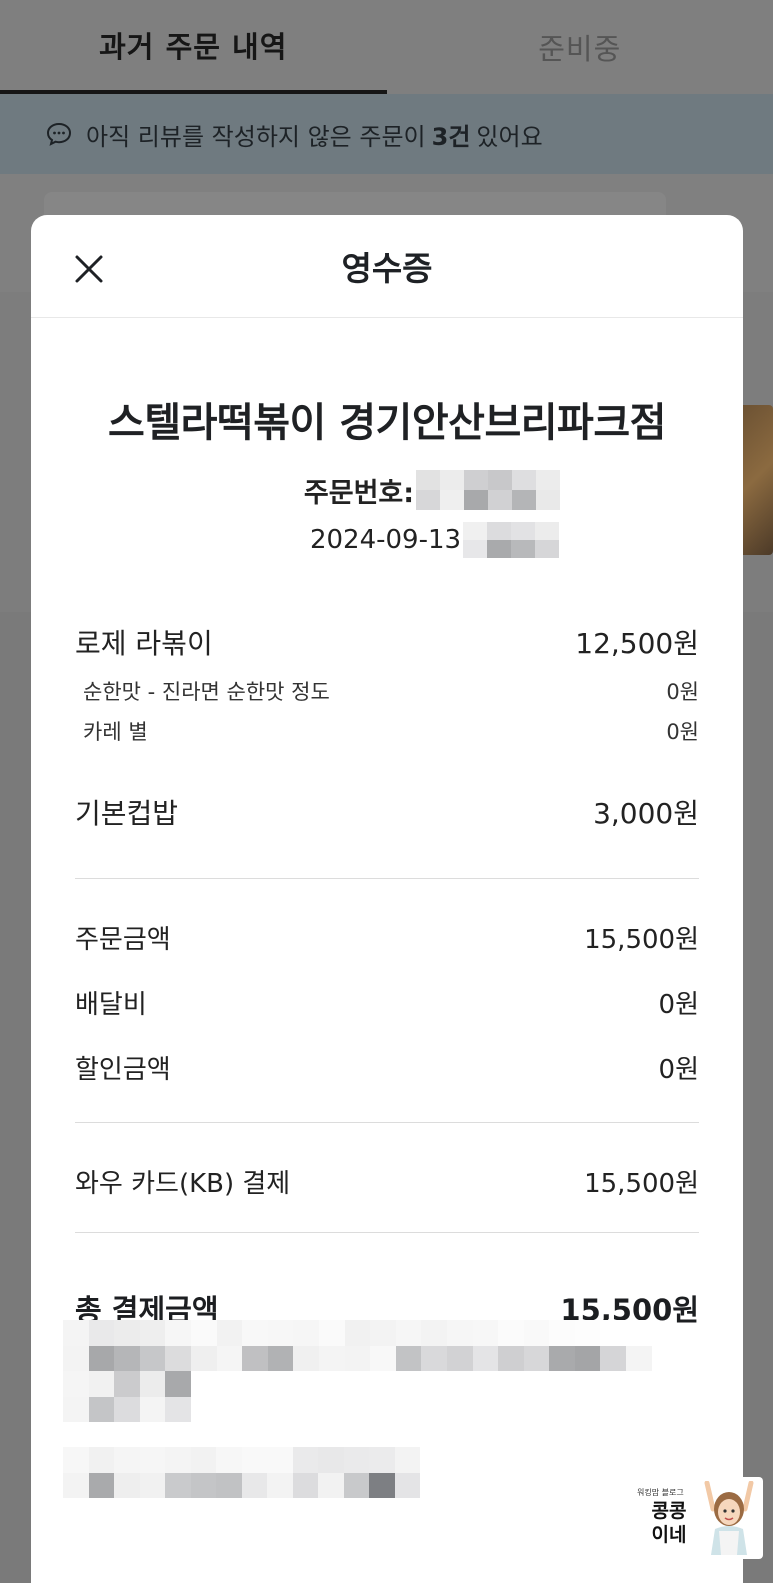  I want to click on order-date: 2024-09-13, so click(385, 540).